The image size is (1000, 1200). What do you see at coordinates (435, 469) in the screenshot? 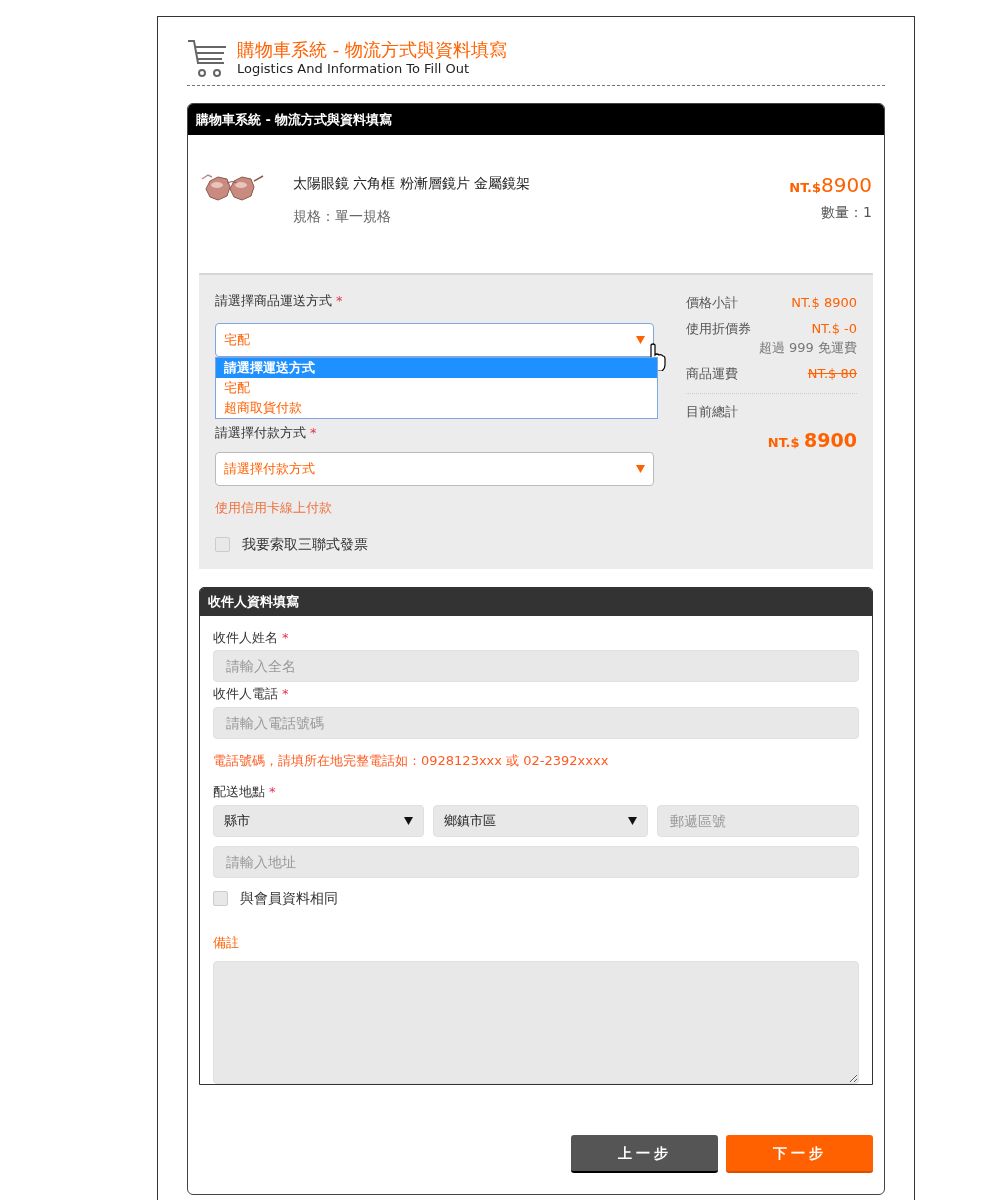
I see `payment-select: 請選擇付款方式` at bounding box center [435, 469].